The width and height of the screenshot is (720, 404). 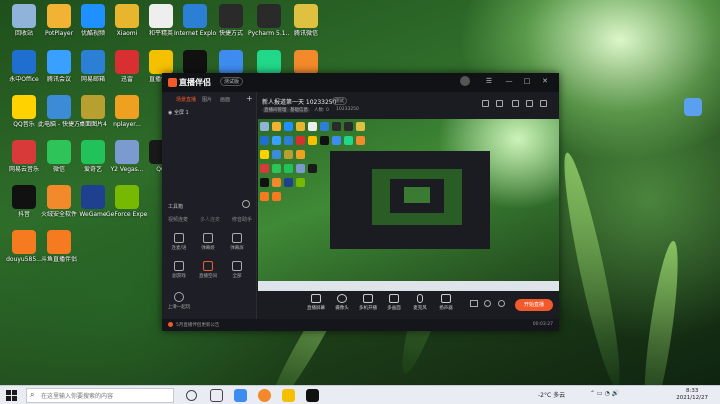 What do you see at coordinates (692, 395) in the screenshot?
I see `clock: 8:33 2021/12/27` at bounding box center [692, 395].